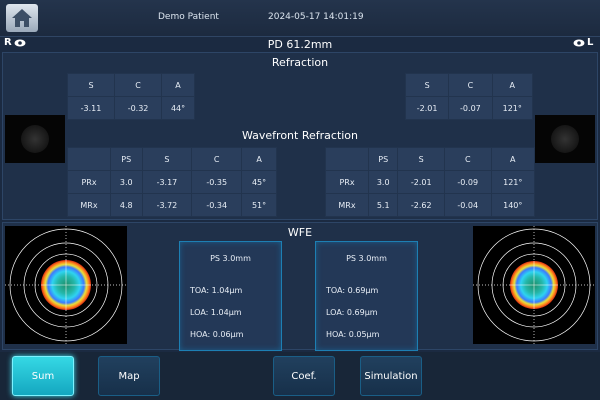 Image resolution: width=600 pixels, height=400 pixels. I want to click on left-hoa: HOA: 0.05μm, so click(353, 334).